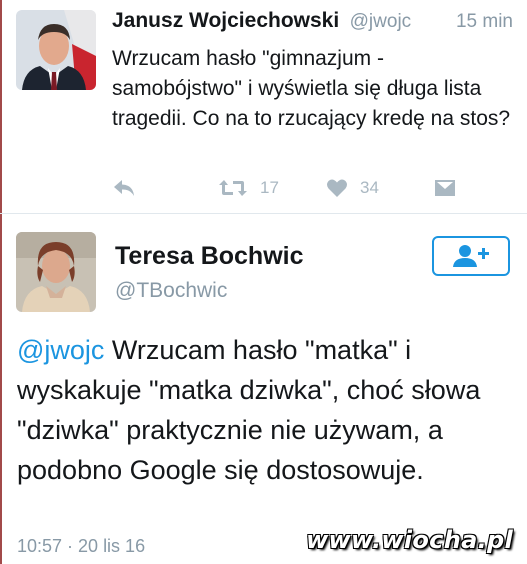  What do you see at coordinates (56, 50) in the screenshot?
I see `avatar-janusz` at bounding box center [56, 50].